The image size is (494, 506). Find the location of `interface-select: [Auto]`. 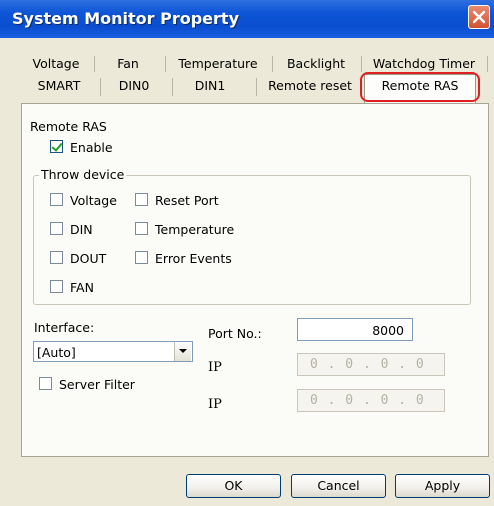

interface-select: [Auto] is located at coordinates (113, 351).